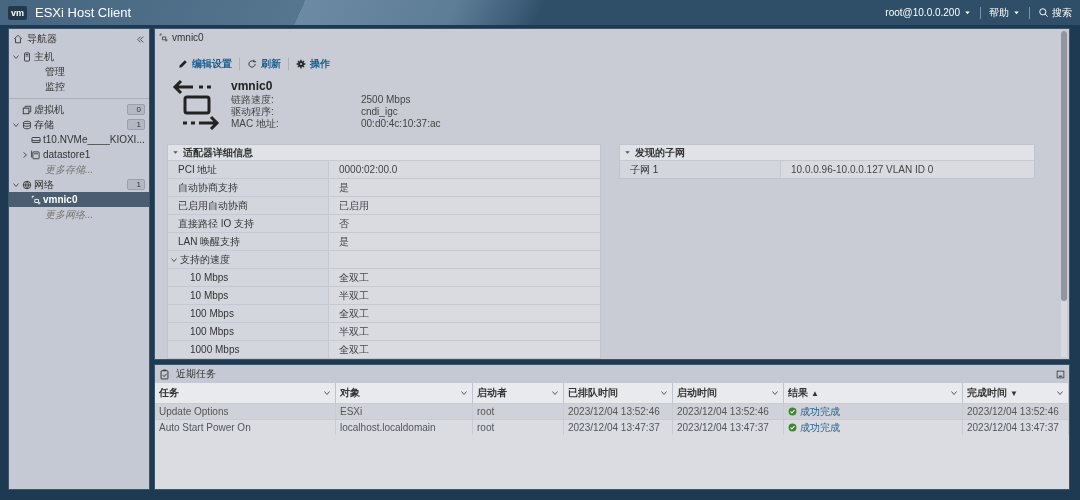 The width and height of the screenshot is (1080, 500). What do you see at coordinates (198, 169) in the screenshot?
I see `row-label: PCI 地址` at bounding box center [198, 169].